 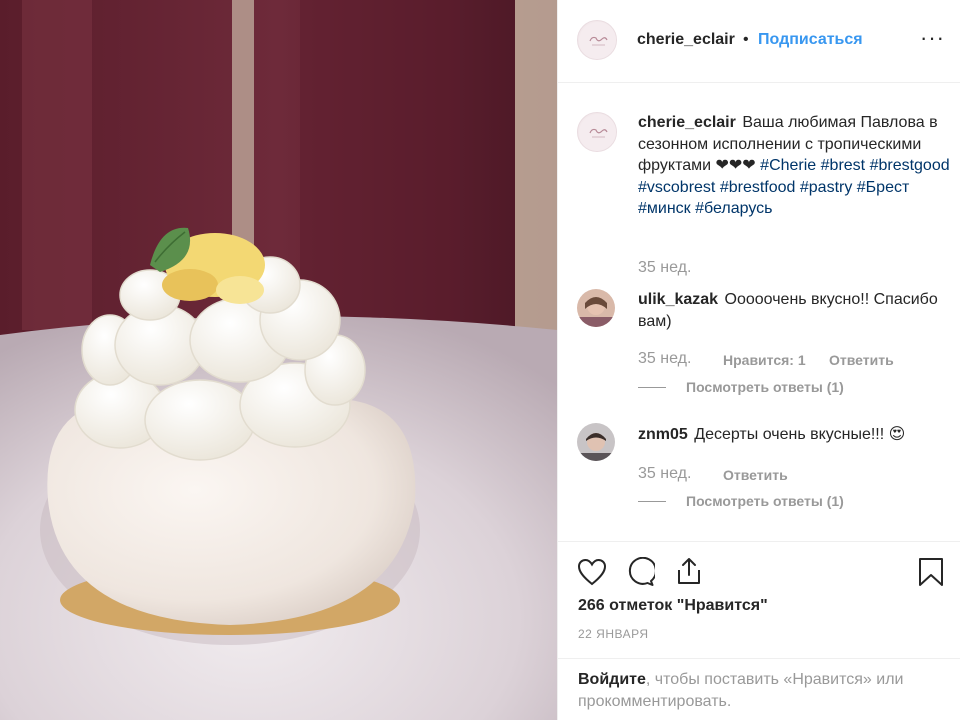 What do you see at coordinates (810, 40) in the screenshot?
I see `follow-button: Подписаться` at bounding box center [810, 40].